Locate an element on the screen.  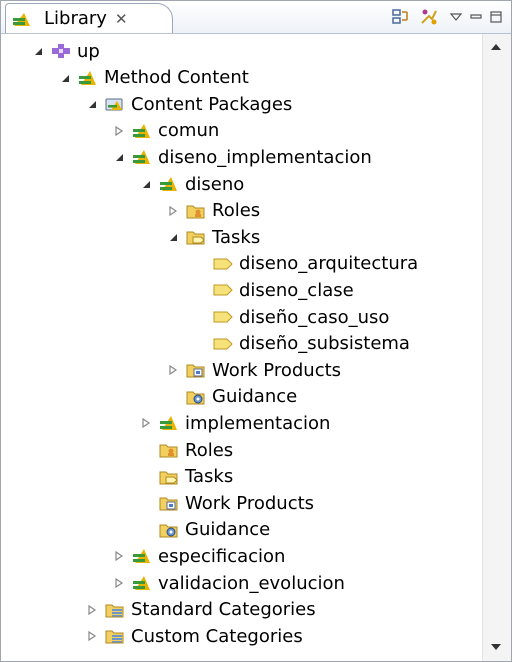
tree-item: Method Content is located at coordinates (153, 78).